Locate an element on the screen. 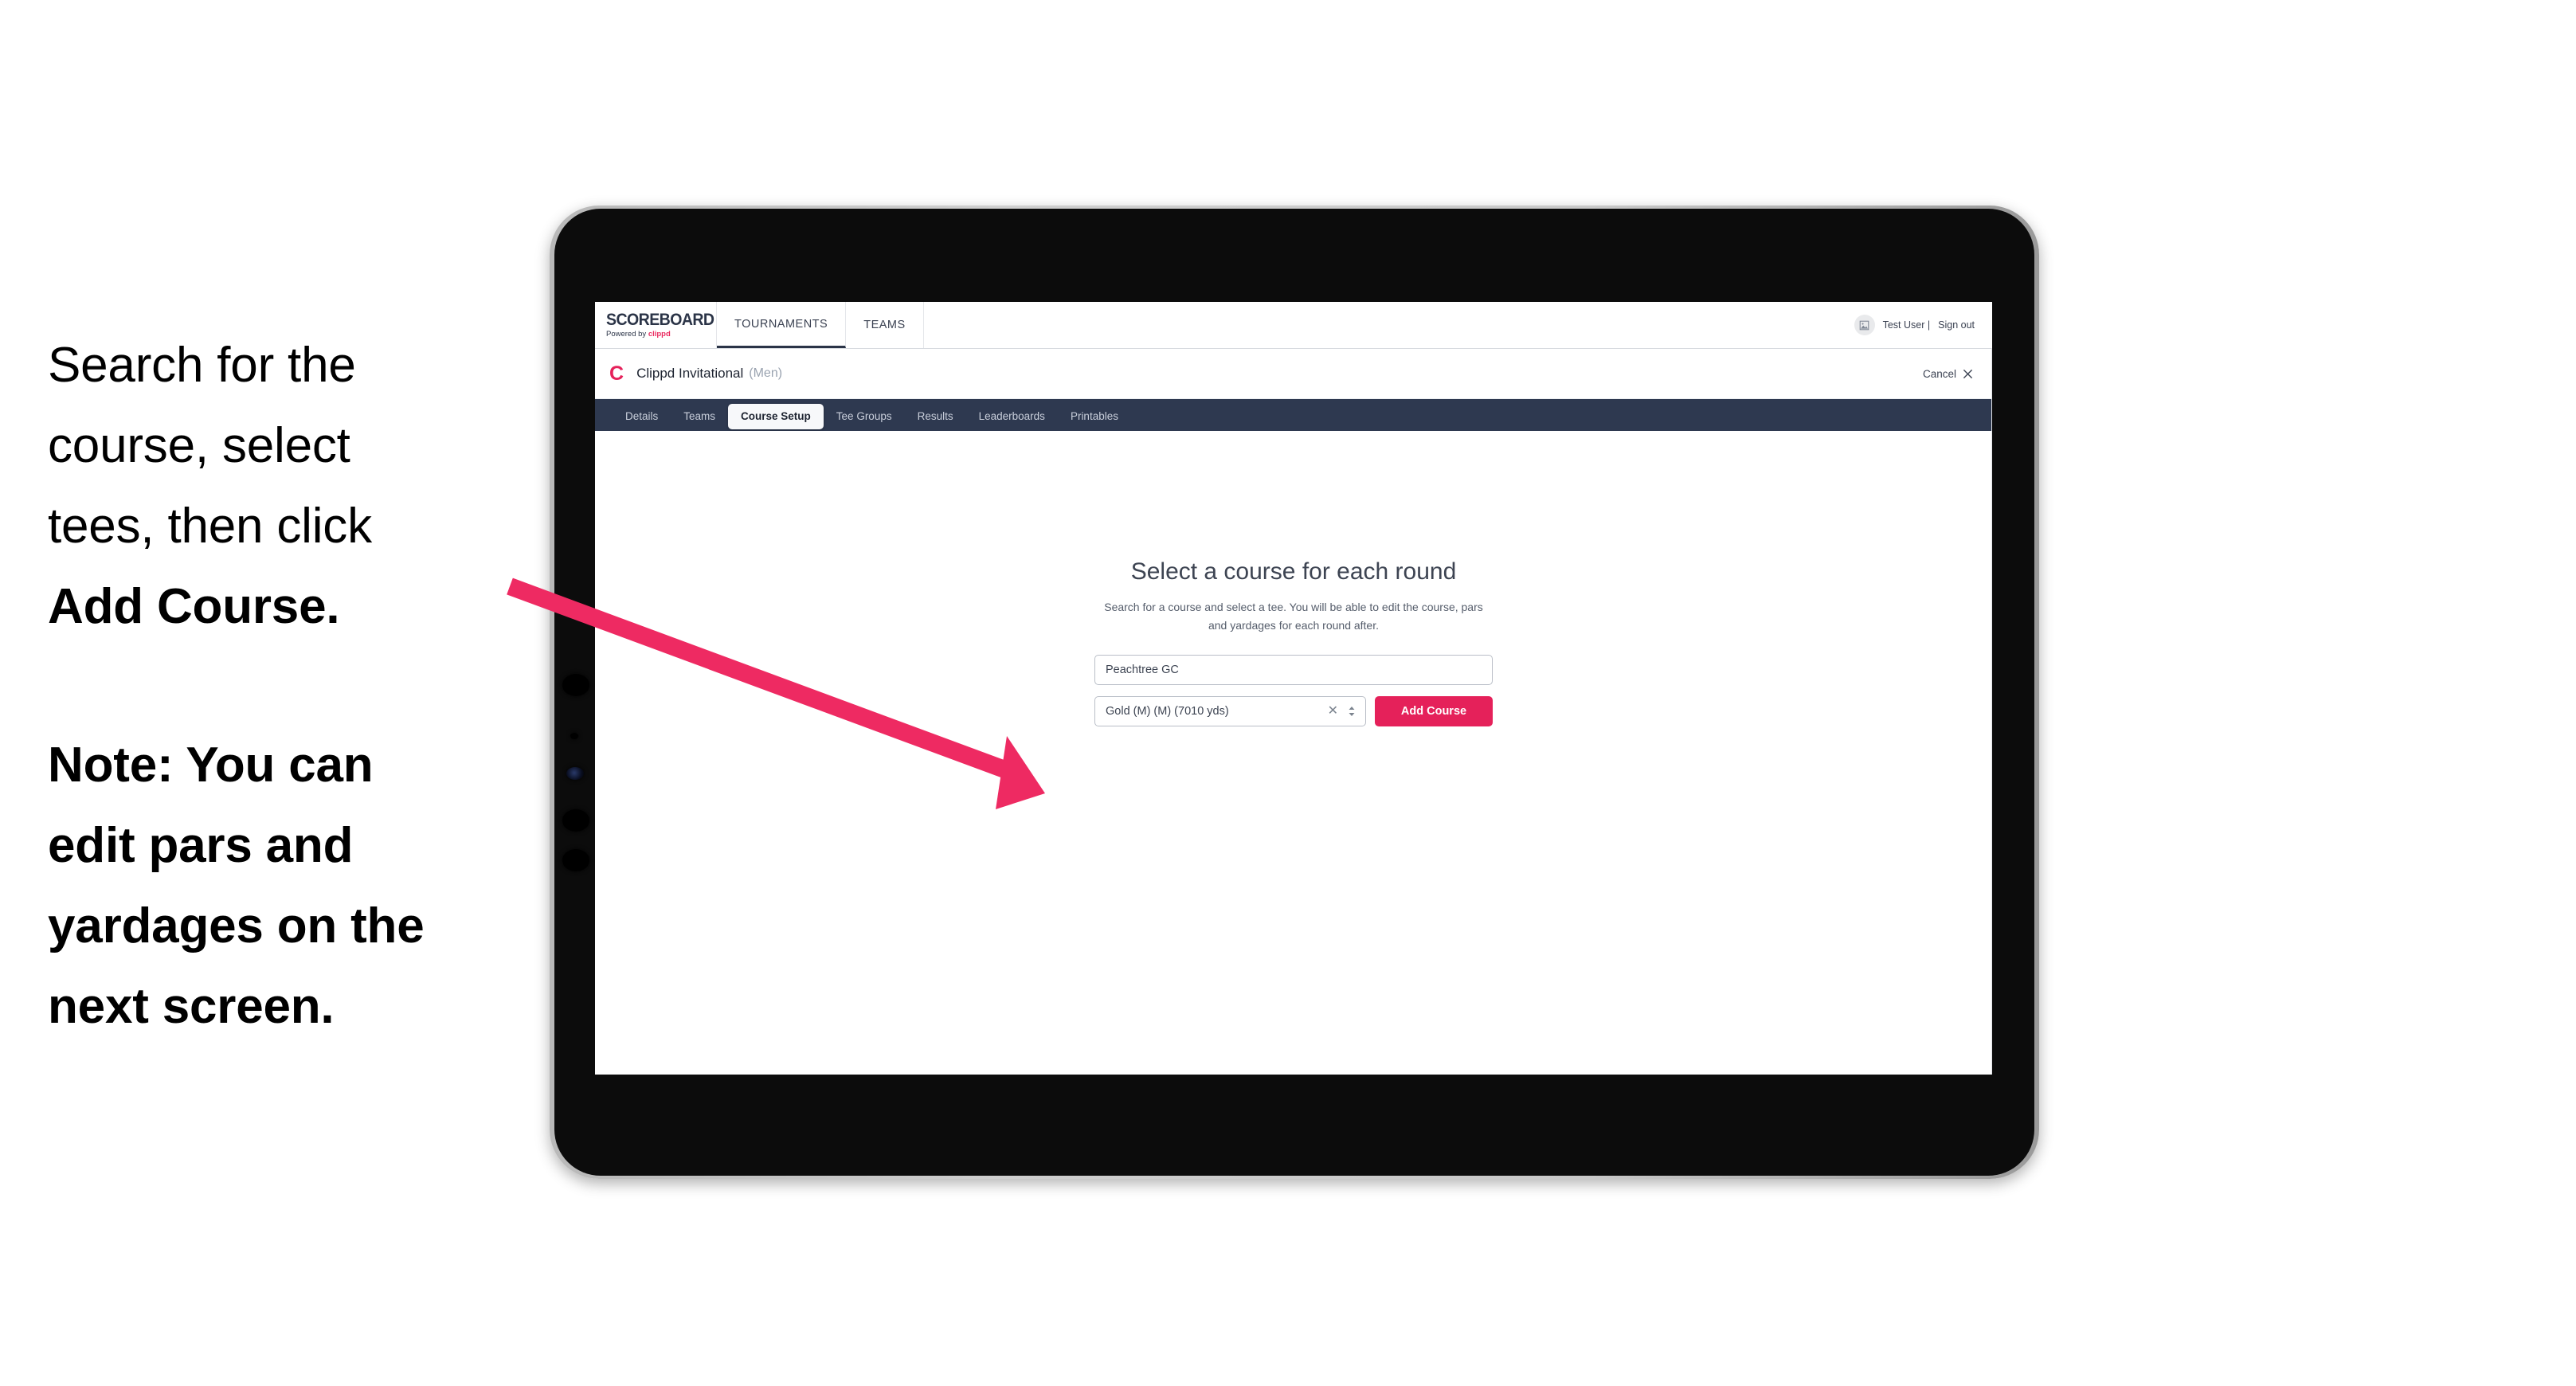  brand-powered-prefix: Powered by is located at coordinates (627, 334).